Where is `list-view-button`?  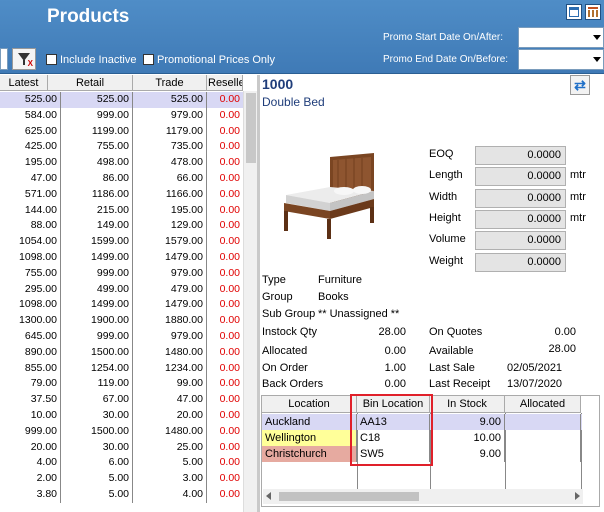 list-view-button is located at coordinates (574, 12).